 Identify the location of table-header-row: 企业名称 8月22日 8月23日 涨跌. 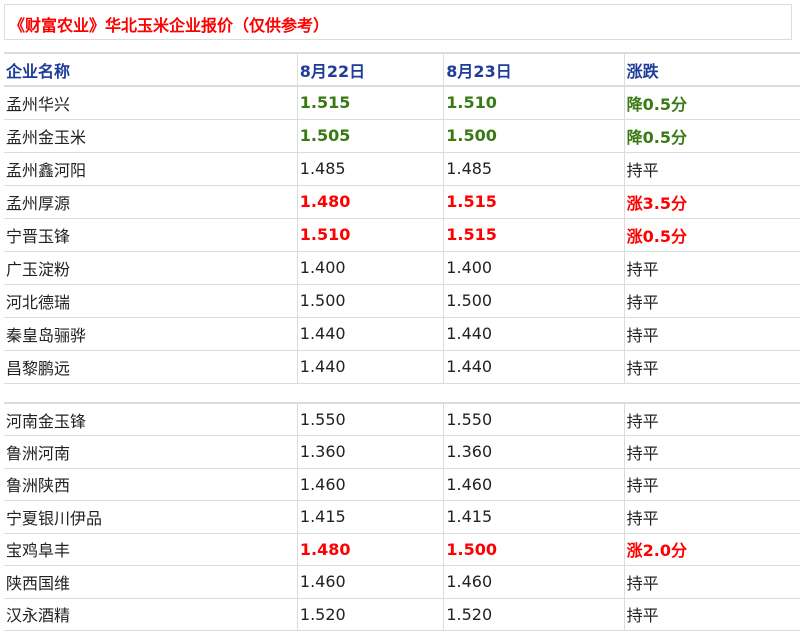
(402, 69).